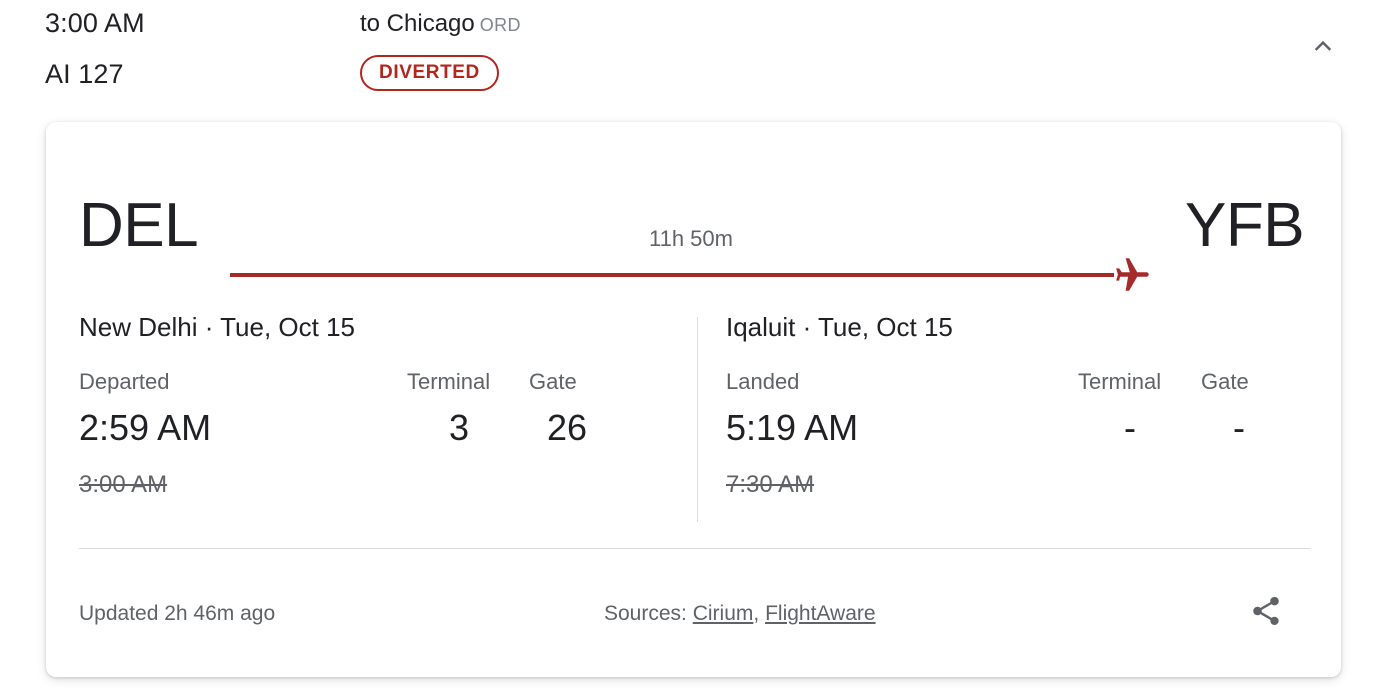 The image size is (1385, 693). I want to click on status-badge-label: DIVERTED, so click(429, 72).